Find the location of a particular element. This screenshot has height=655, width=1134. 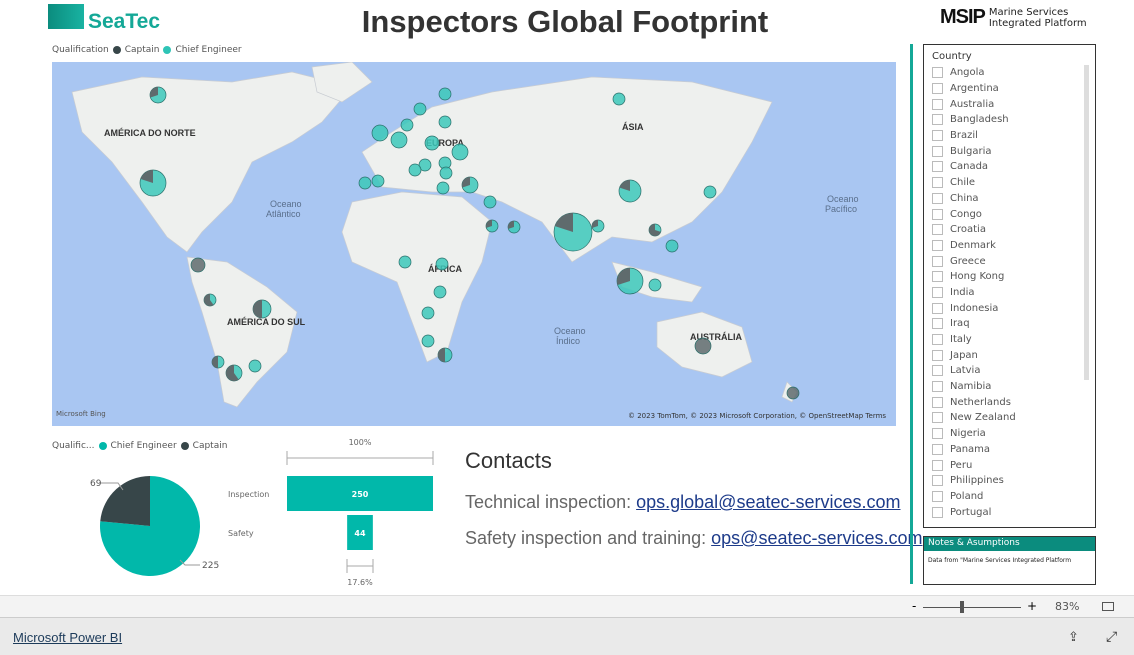

tech-email-link: ops.global@seatec-services.com is located at coordinates (768, 502).